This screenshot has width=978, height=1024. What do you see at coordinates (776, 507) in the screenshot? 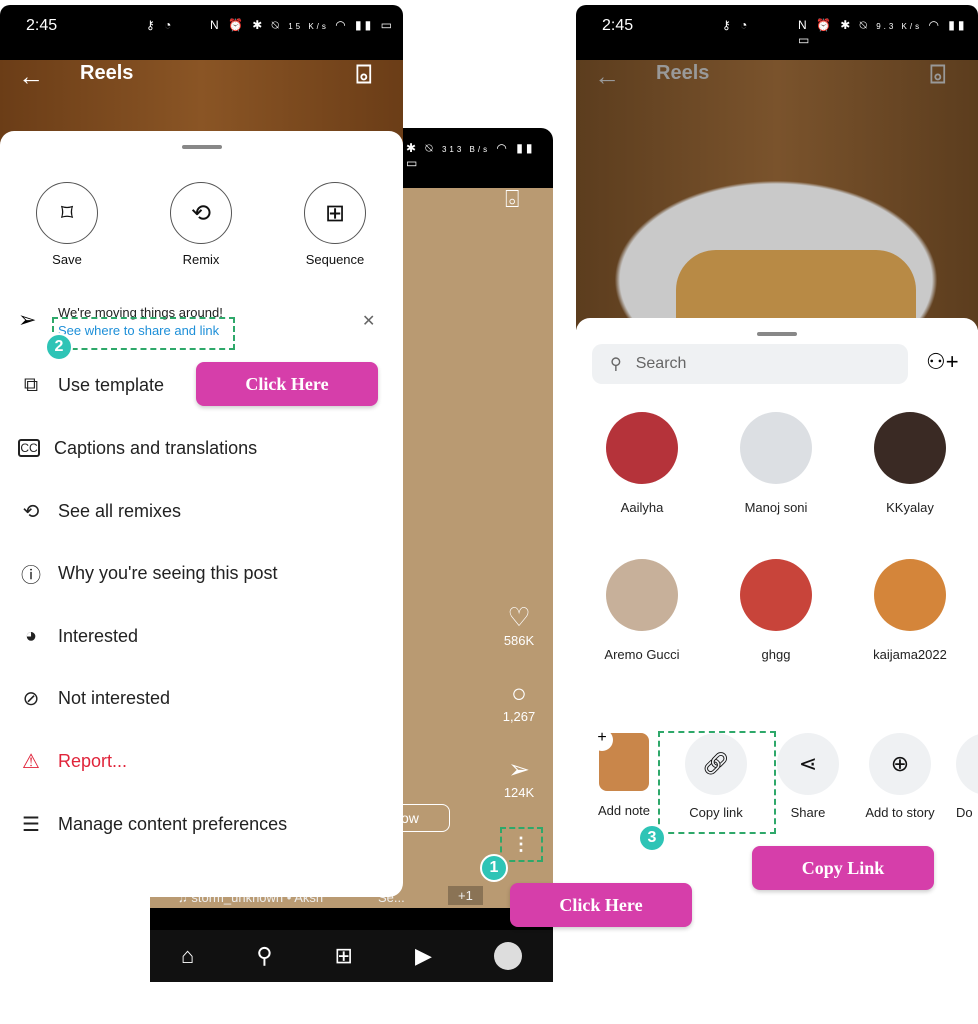
I see `contact-name: Manoj soni` at bounding box center [776, 507].